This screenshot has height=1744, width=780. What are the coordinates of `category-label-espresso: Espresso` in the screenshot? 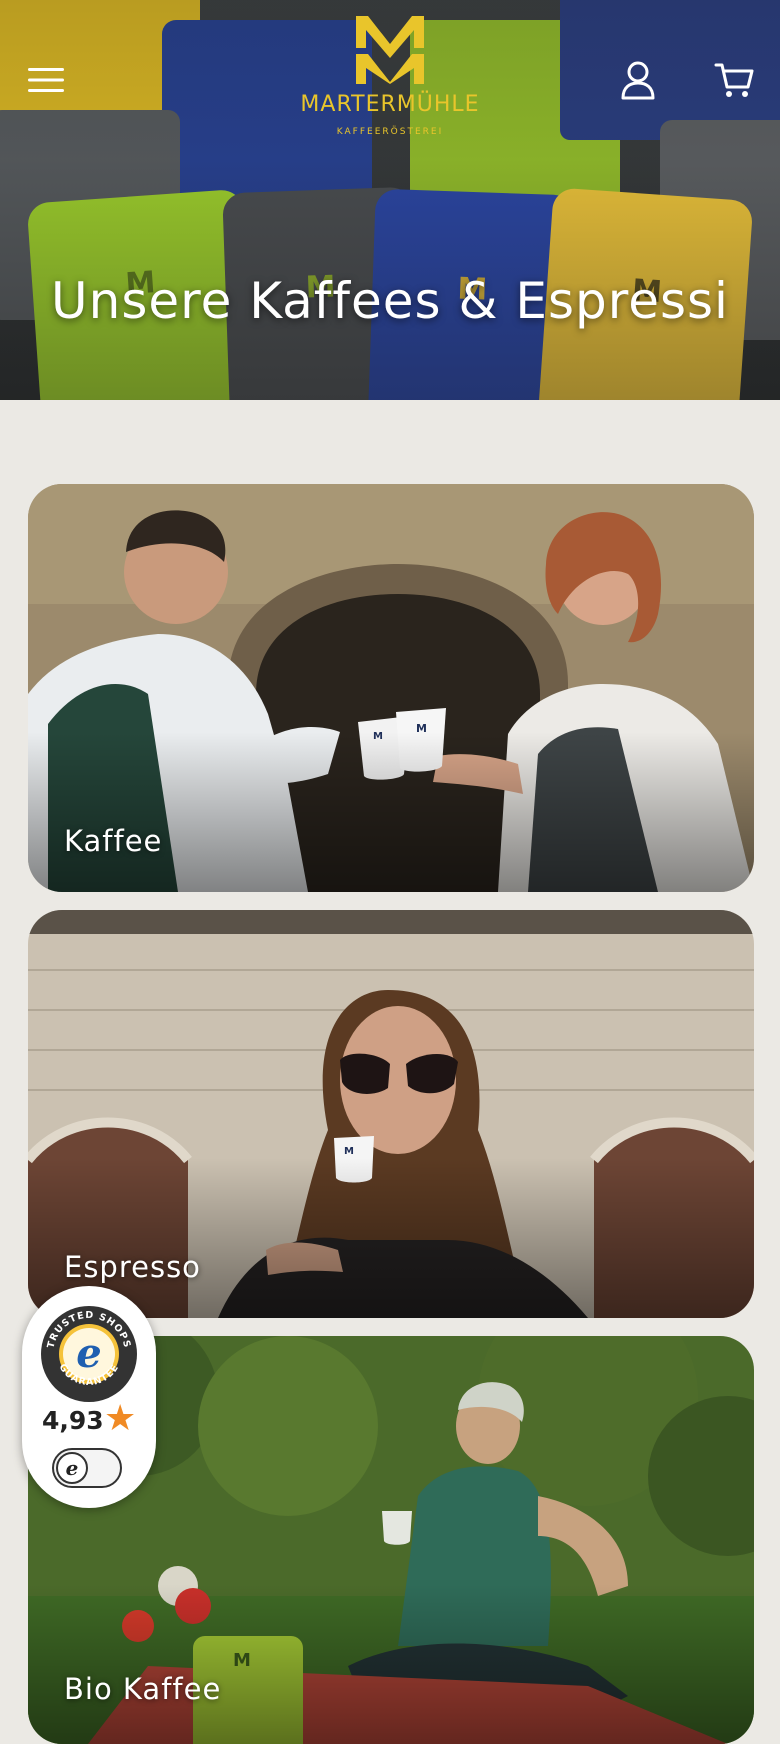 It's located at (132, 1267).